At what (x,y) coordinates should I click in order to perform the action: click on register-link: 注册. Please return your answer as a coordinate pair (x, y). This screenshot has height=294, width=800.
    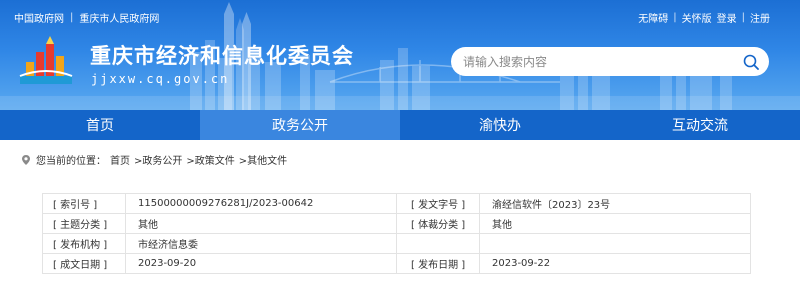
    Looking at the image, I should click on (760, 17).